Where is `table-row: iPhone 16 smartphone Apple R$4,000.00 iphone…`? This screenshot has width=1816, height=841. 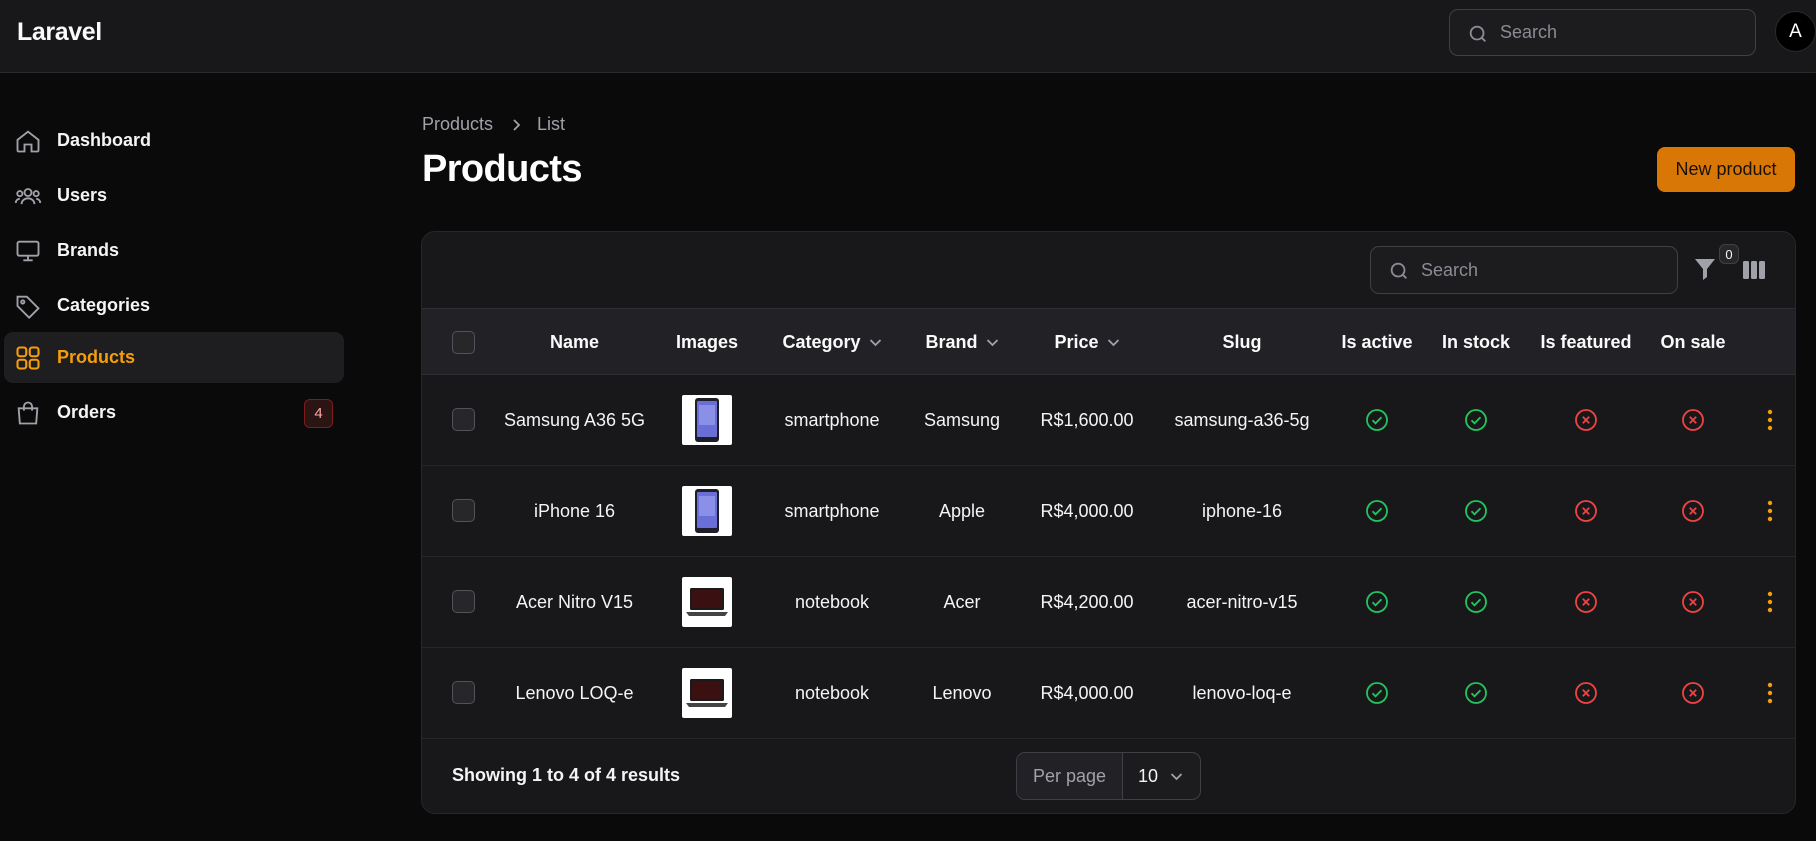 table-row: iPhone 16 smartphone Apple R$4,000.00 iphone… is located at coordinates (1108, 511).